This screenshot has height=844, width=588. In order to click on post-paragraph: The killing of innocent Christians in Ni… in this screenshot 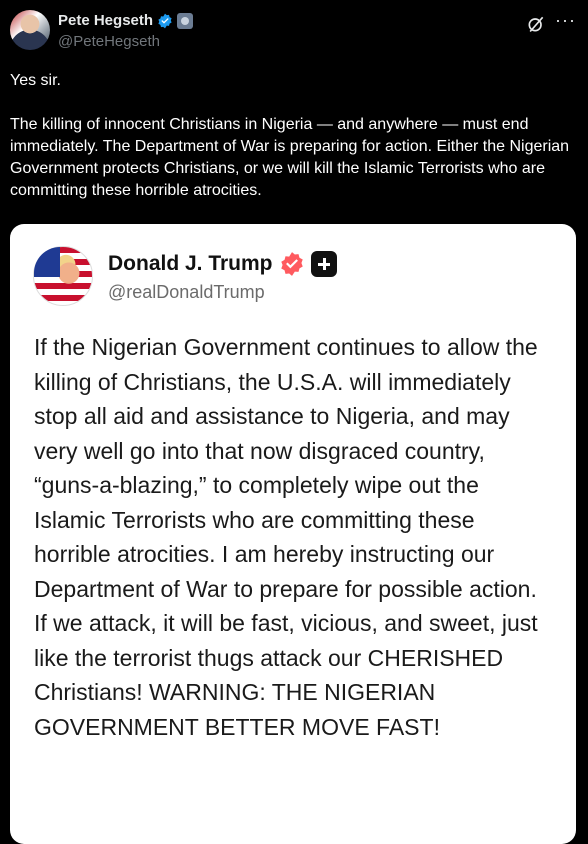, I will do `click(290, 157)`.